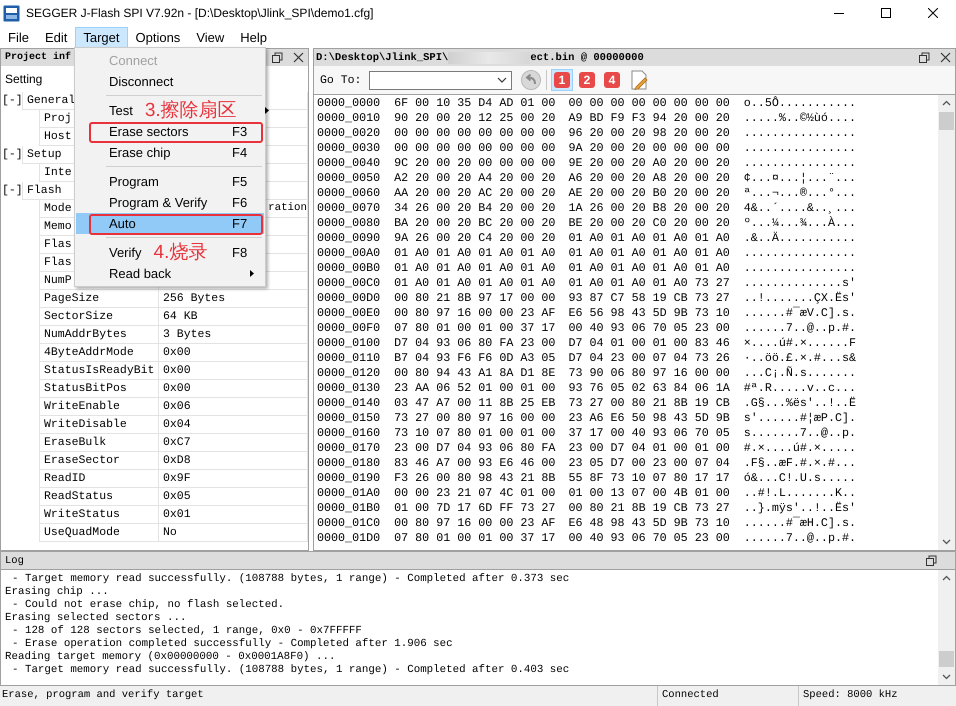  Describe the element at coordinates (877, 696) in the screenshot. I see `speed-status: Speed: 8000 kHz` at that location.